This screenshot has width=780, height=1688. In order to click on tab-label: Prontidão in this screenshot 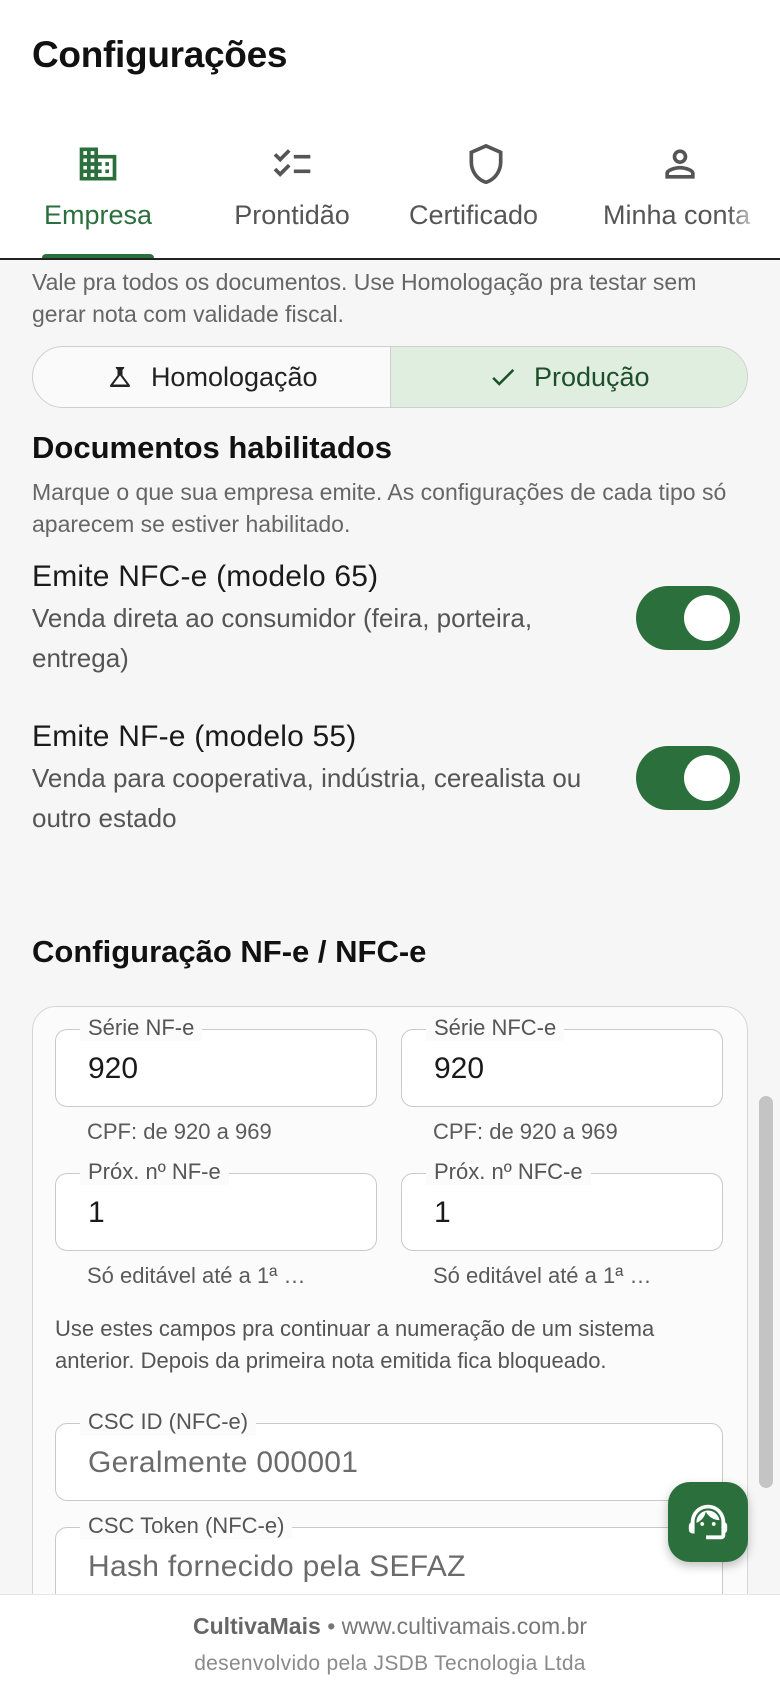, I will do `click(292, 215)`.